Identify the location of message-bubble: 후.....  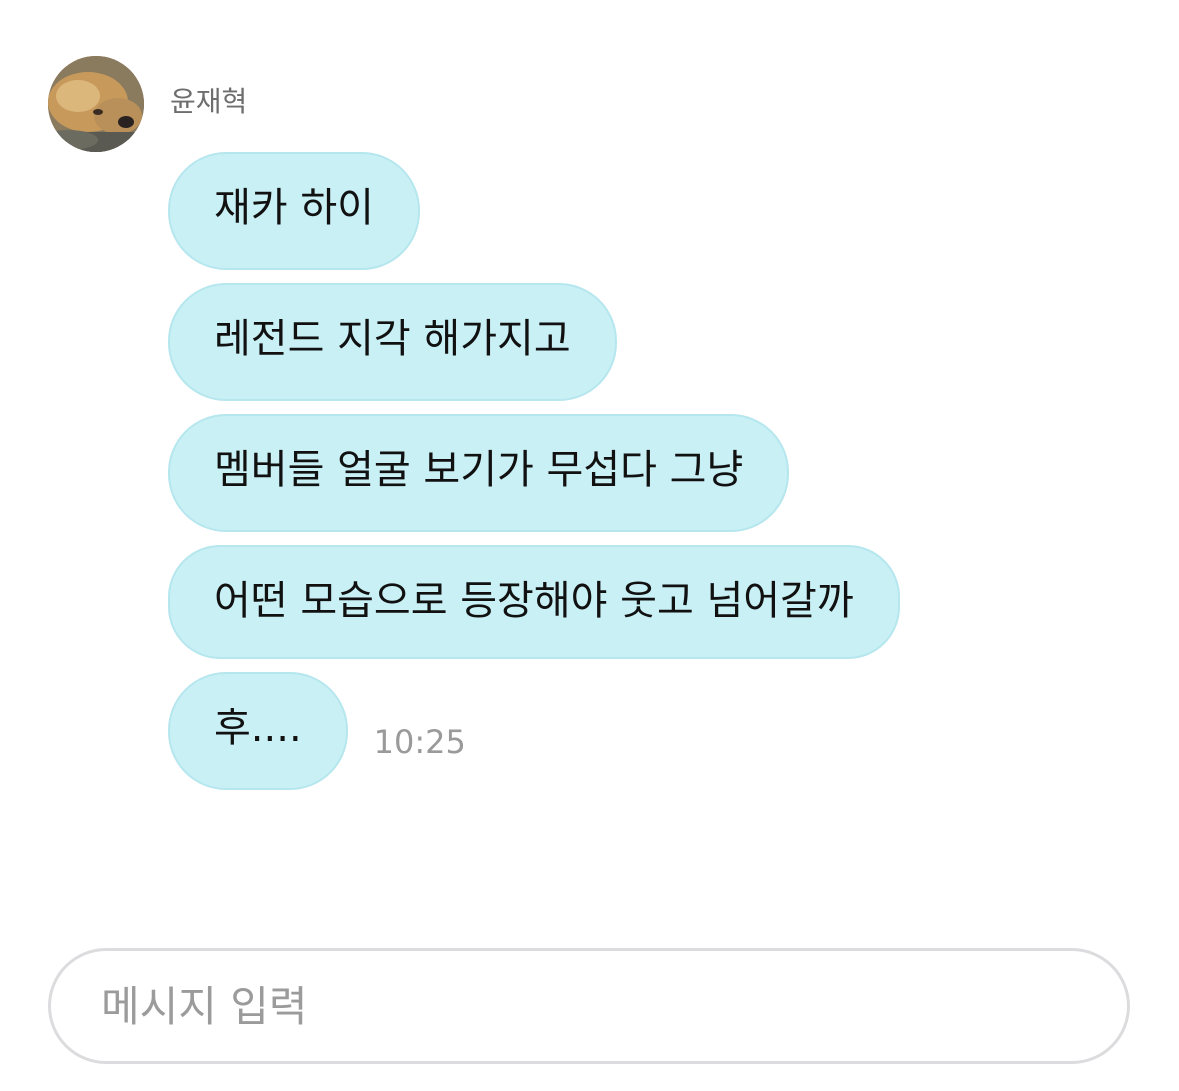
(258, 731).